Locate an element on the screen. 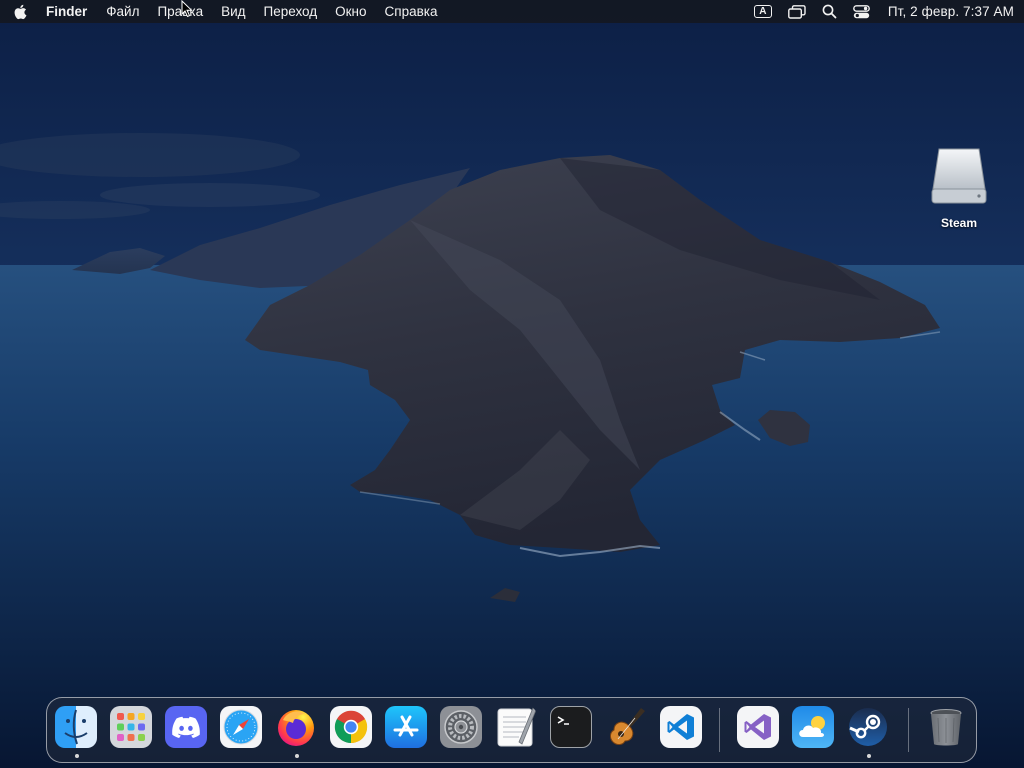  garageband-icon is located at coordinates (626, 727).